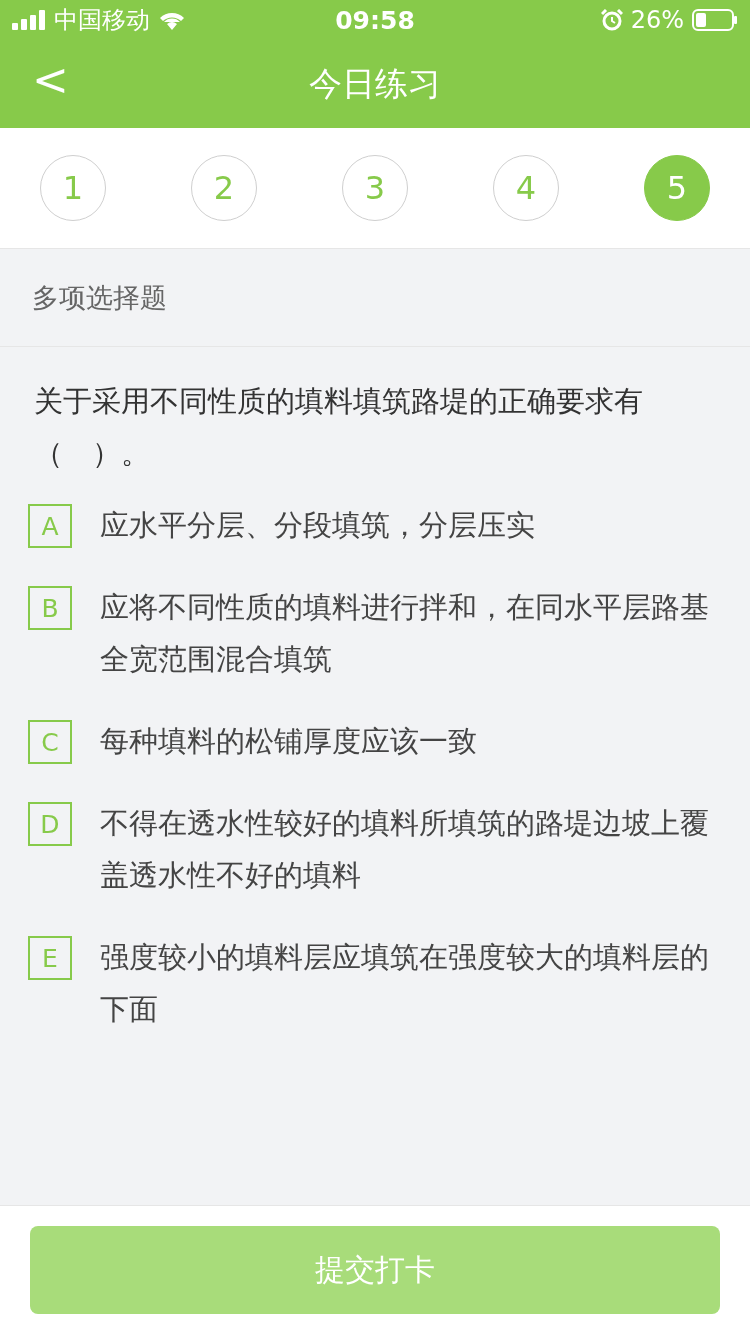  What do you see at coordinates (102, 20) in the screenshot?
I see `carrier-name: 中国移动` at bounding box center [102, 20].